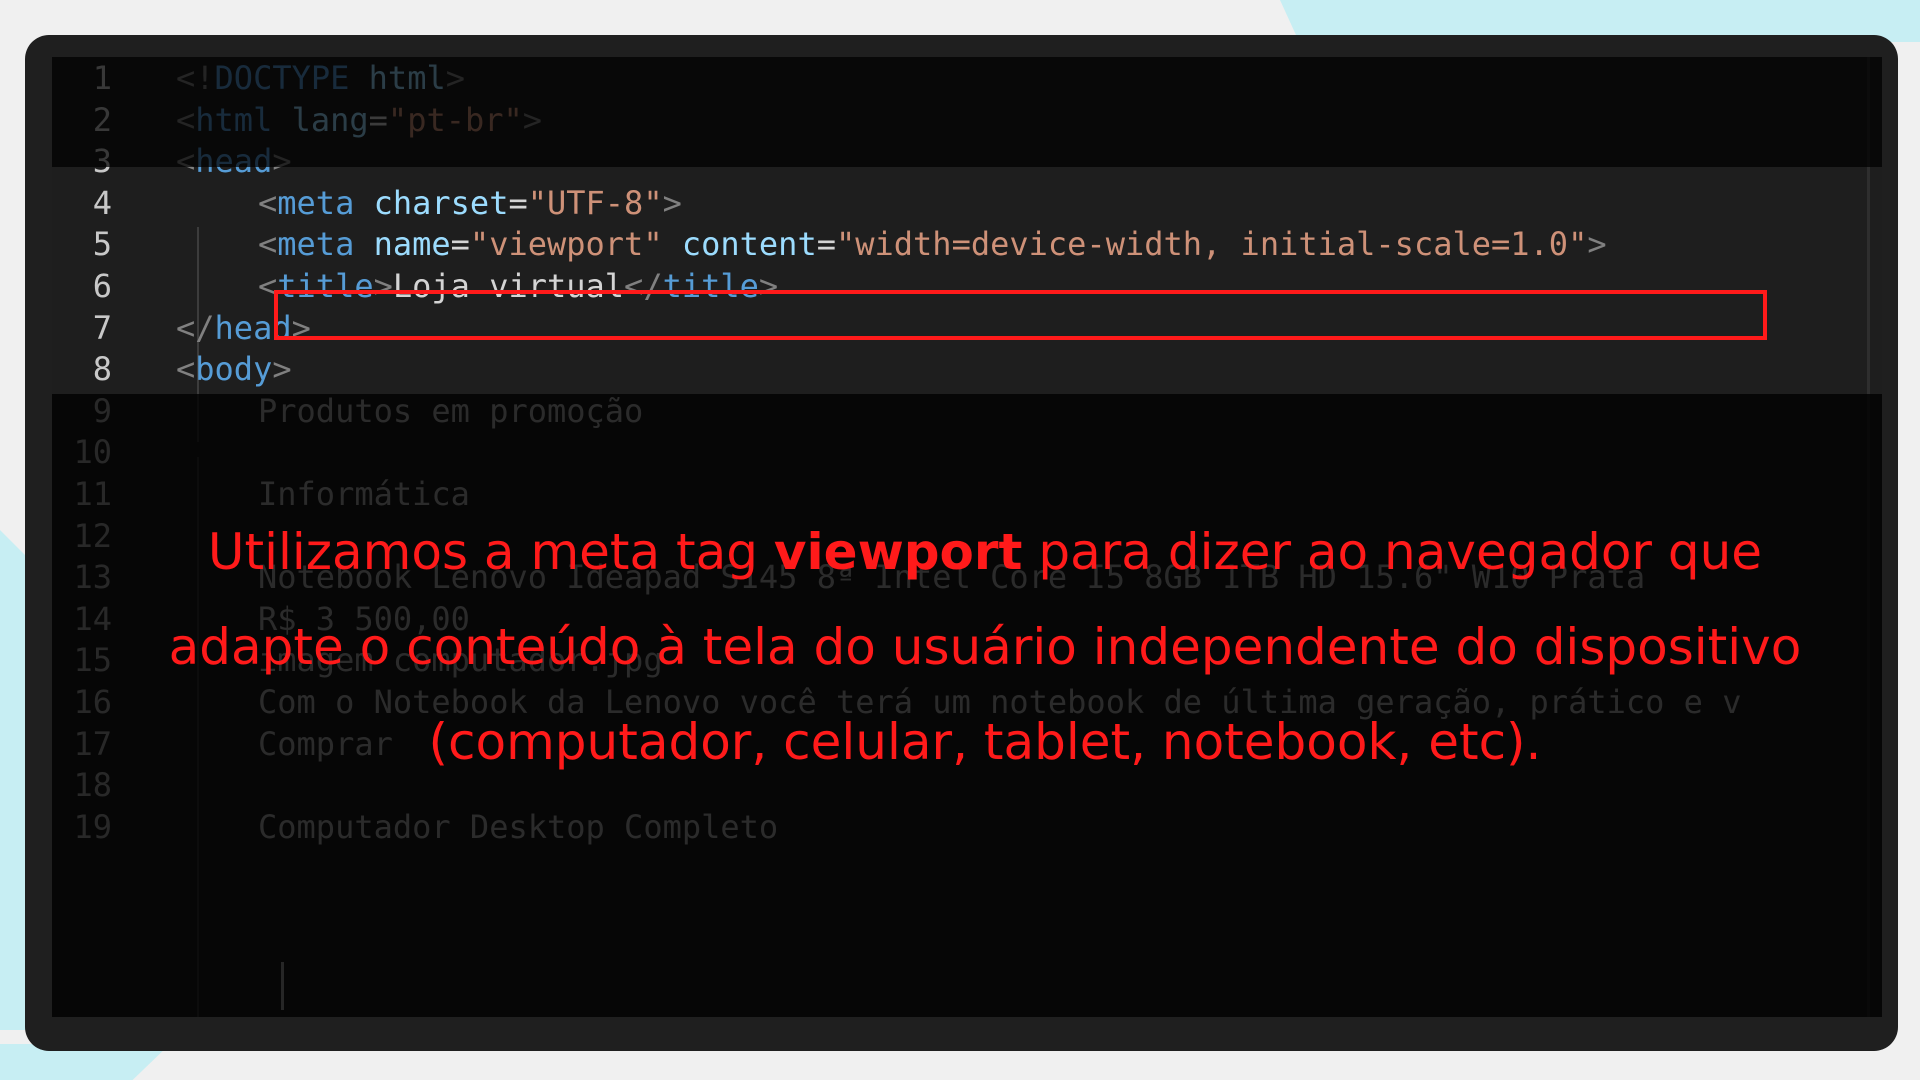  I want to click on code-token: "UTF-8", so click(595, 202).